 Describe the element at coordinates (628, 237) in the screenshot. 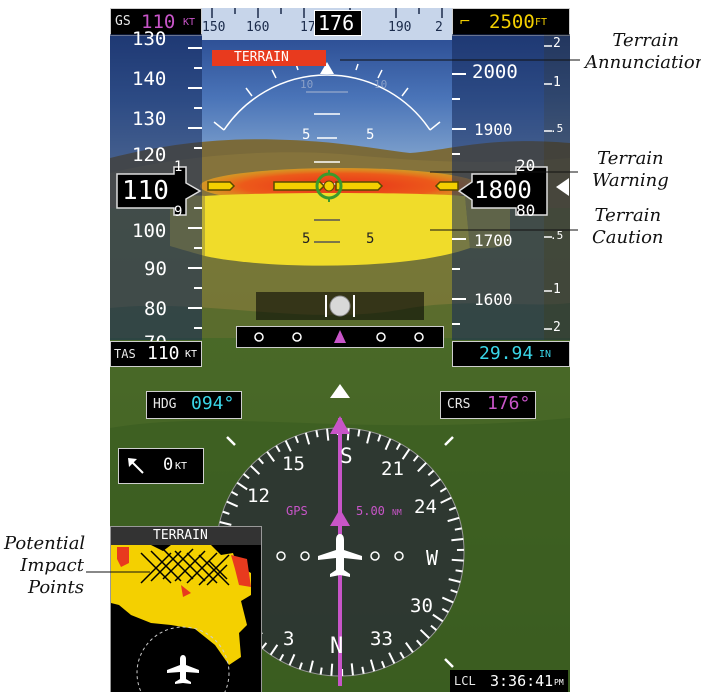

I see `callout-line: Caution` at that location.